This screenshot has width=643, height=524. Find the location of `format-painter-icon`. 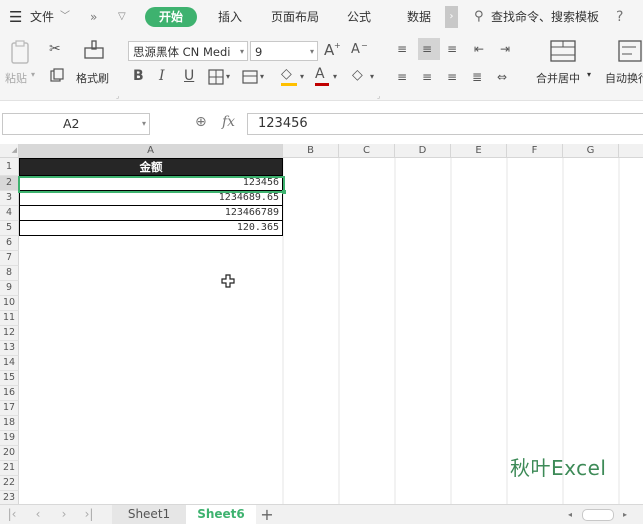

format-painter-icon is located at coordinates (94, 52).